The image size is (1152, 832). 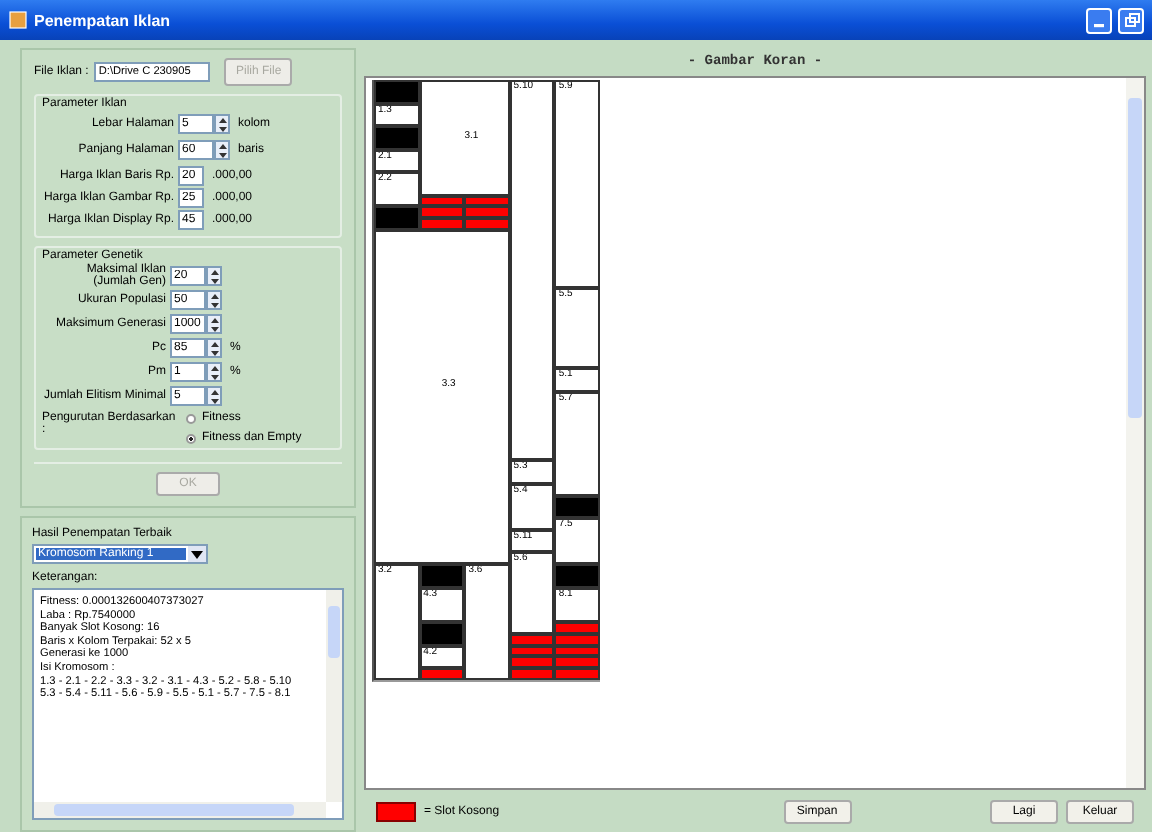 I want to click on window-title: Penempatan Iklan, so click(x=102, y=20).